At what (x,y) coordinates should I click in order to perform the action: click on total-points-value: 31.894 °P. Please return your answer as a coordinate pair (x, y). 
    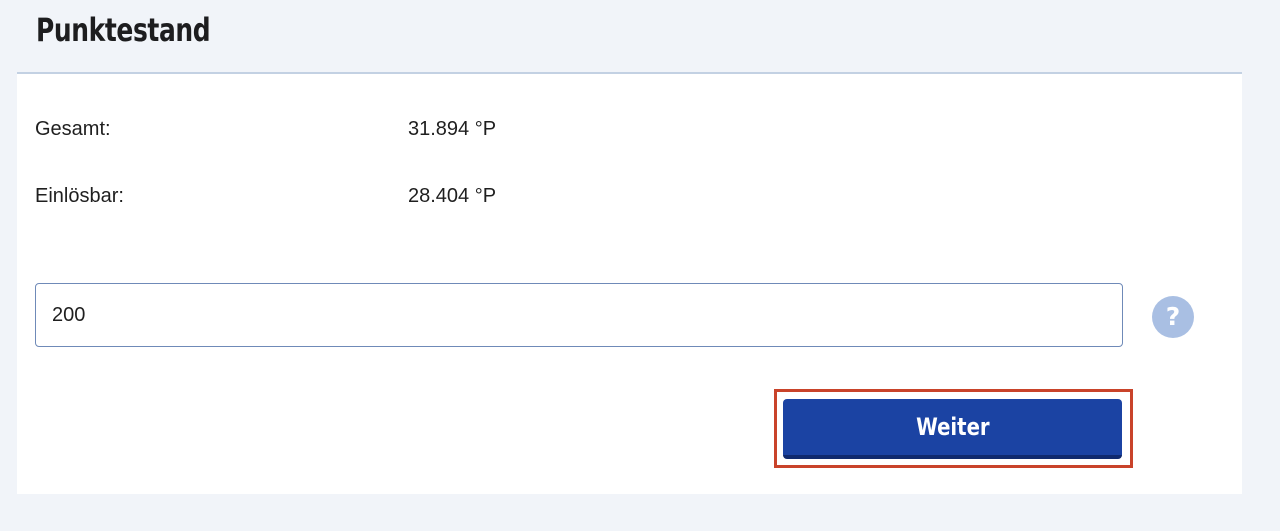
    Looking at the image, I should click on (452, 129).